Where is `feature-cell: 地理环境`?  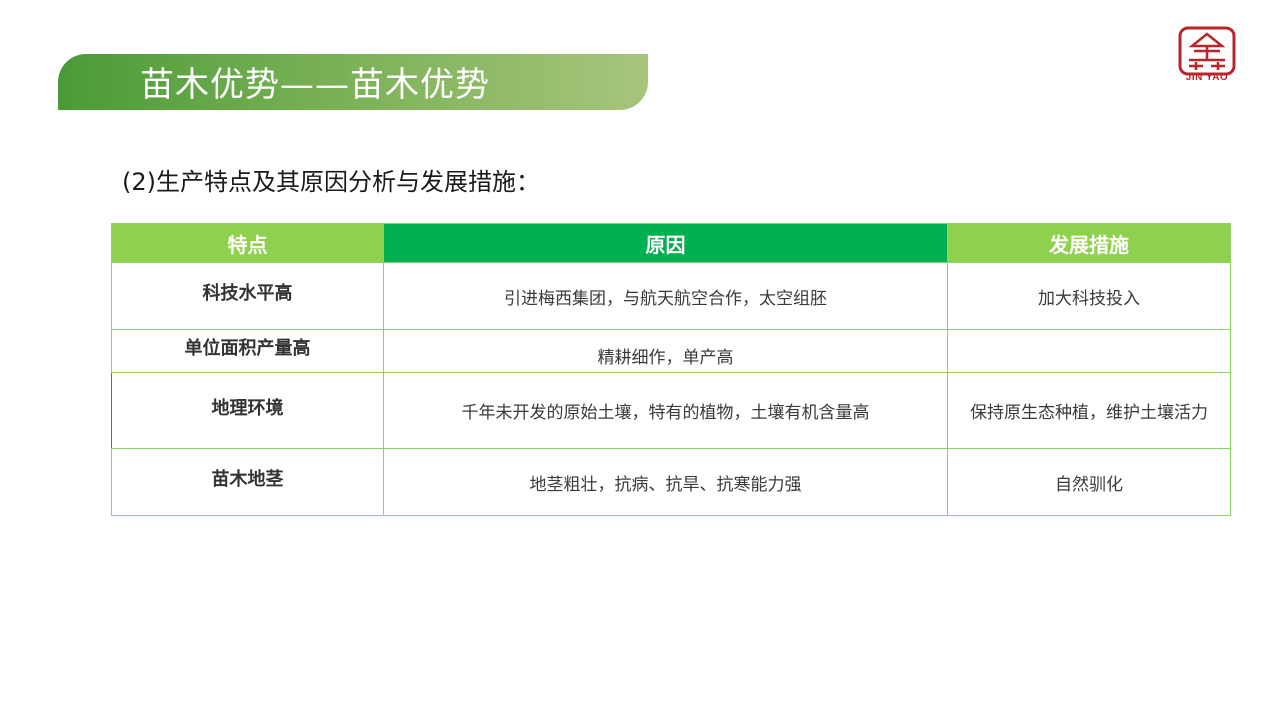
feature-cell: 地理环境 is located at coordinates (247, 410).